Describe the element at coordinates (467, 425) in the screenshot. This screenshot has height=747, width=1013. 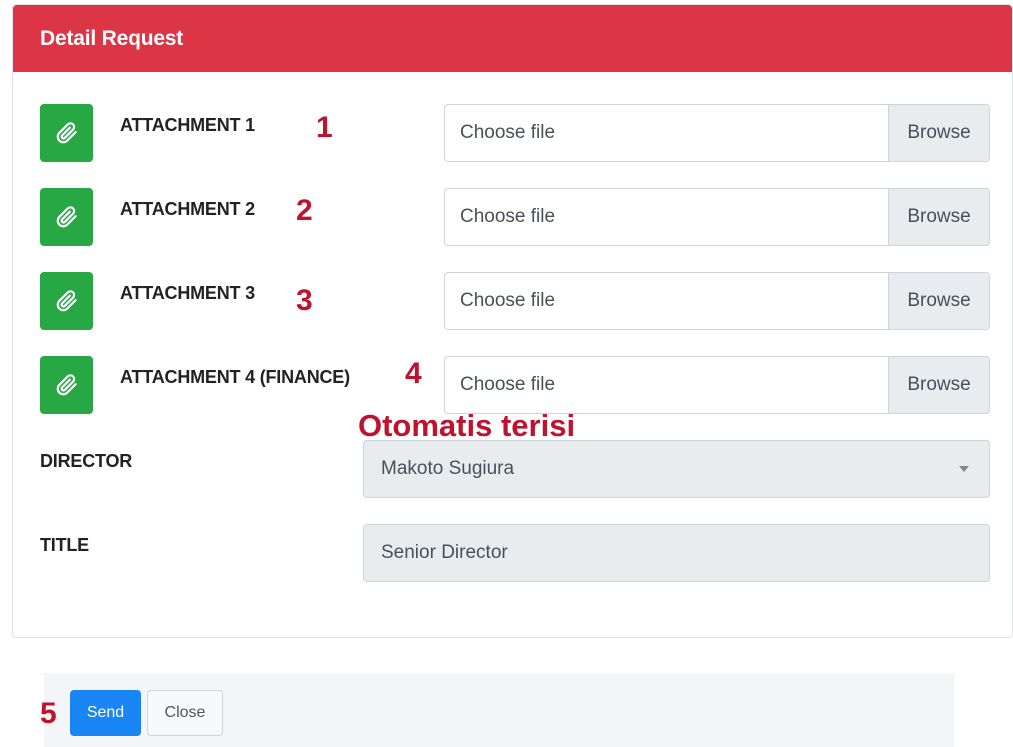
I see `auto-fill-annotation: Otomatis terisi` at that location.